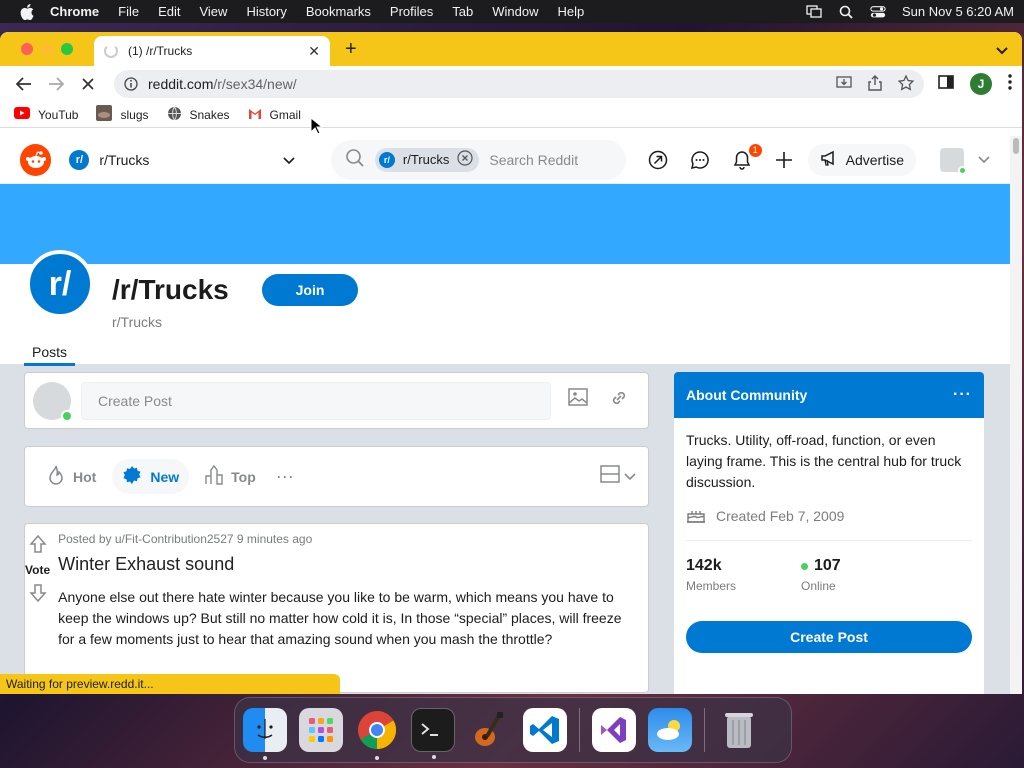 Image resolution: width=1024 pixels, height=768 pixels. Describe the element at coordinates (174, 115) in the screenshot. I see `globe-icon` at that location.